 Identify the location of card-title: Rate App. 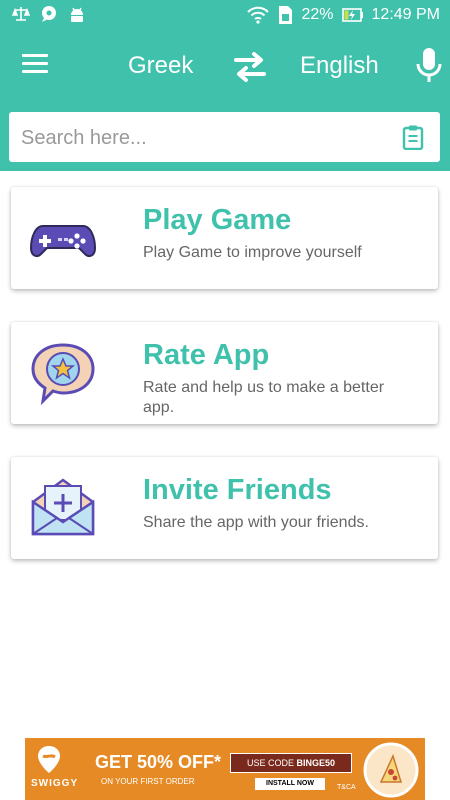
(206, 355).